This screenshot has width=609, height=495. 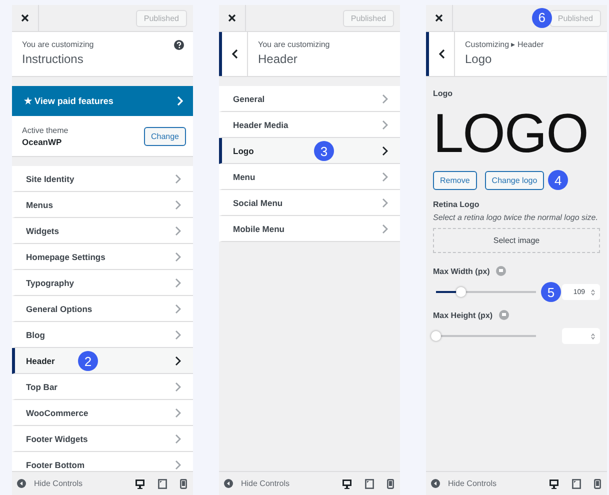 What do you see at coordinates (516, 240) in the screenshot?
I see `select-image-button: Select image` at bounding box center [516, 240].